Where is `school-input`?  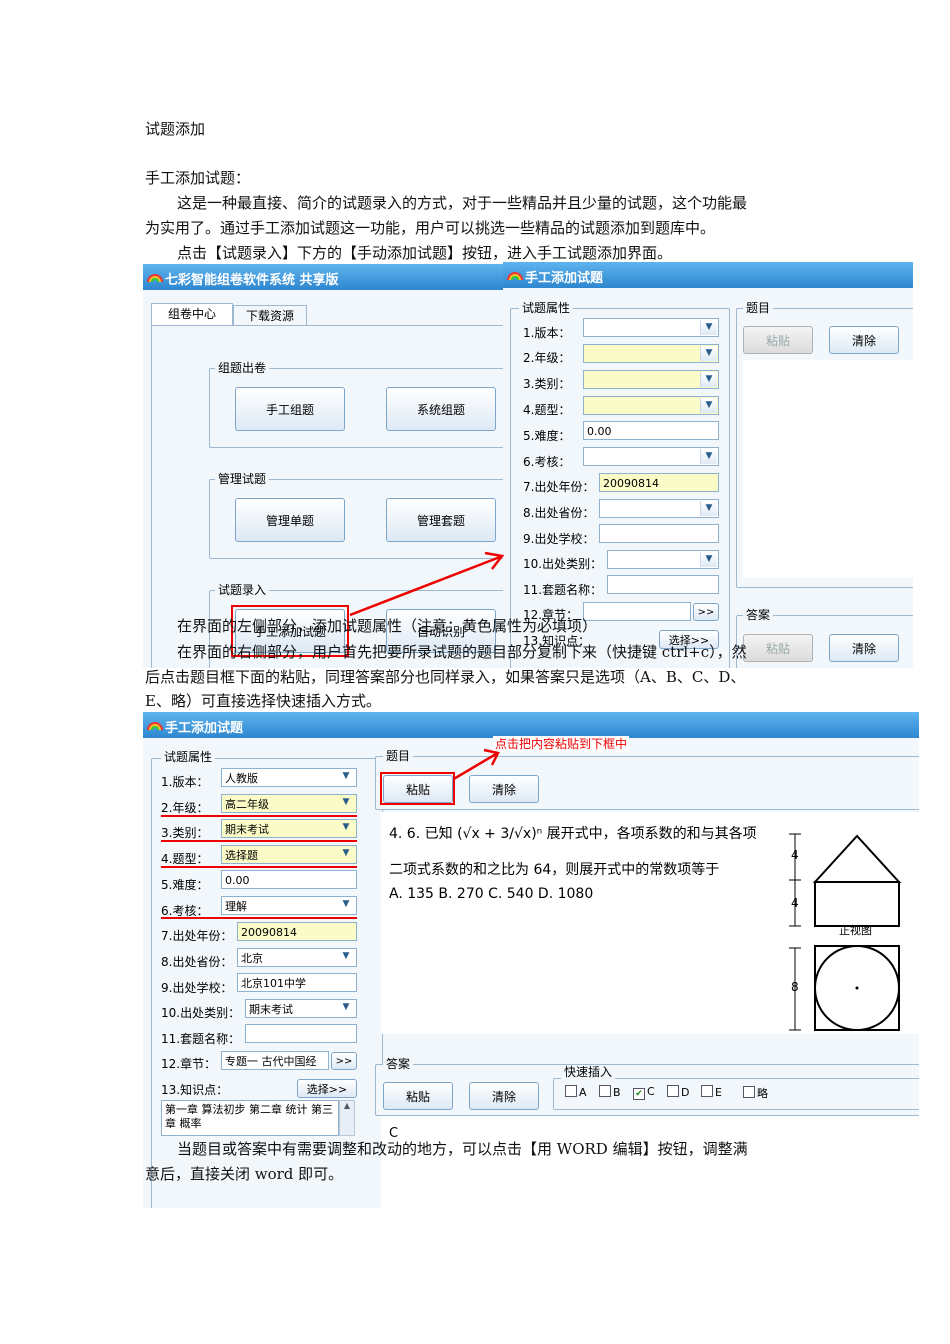
school-input is located at coordinates (659, 533).